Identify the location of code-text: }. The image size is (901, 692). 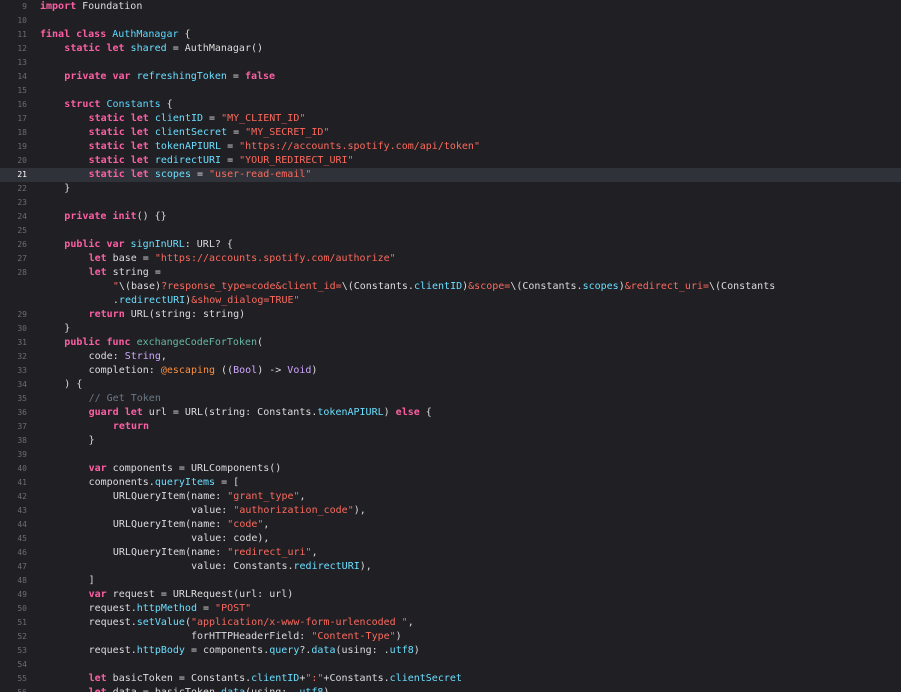
(67, 189).